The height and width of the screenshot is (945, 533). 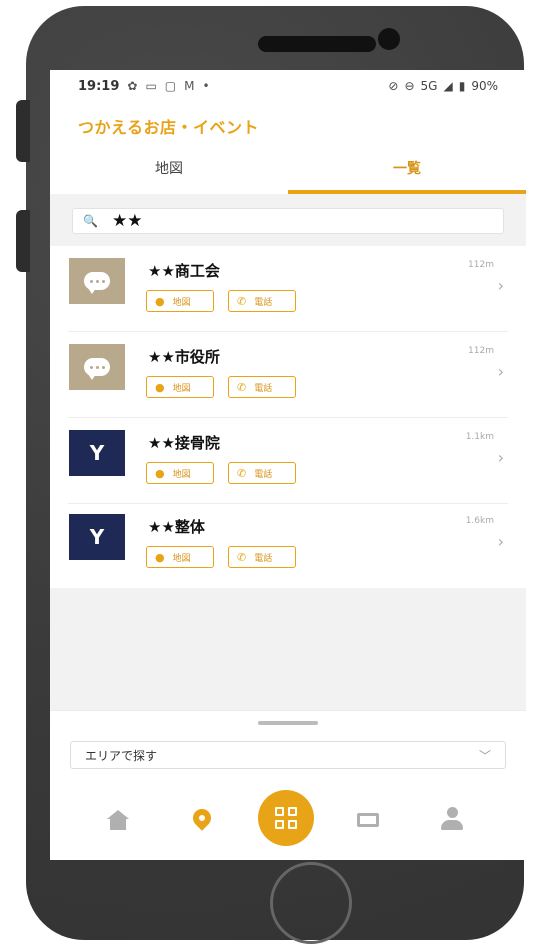 I want to click on speaker, so click(x=317, y=44).